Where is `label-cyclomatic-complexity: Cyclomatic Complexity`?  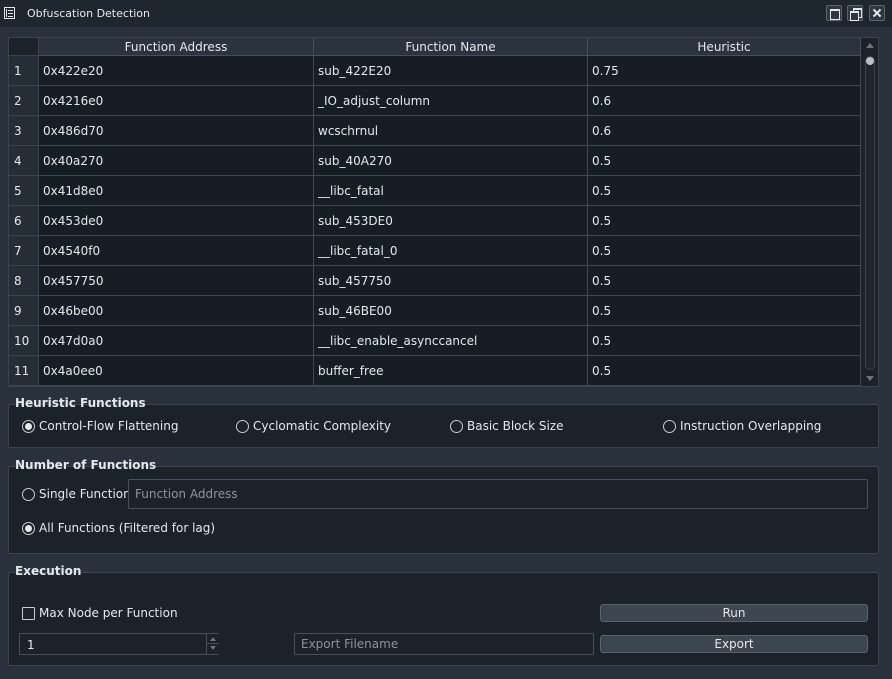
label-cyclomatic-complexity: Cyclomatic Complexity is located at coordinates (322, 426).